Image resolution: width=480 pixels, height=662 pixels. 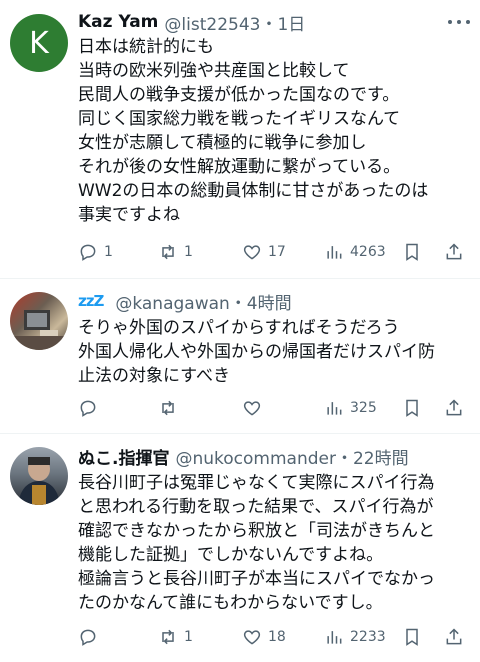 What do you see at coordinates (256, 483) in the screenshot?
I see `text-line: 長谷川町子は冤罪じゃなくて実際にスパイ行為` at bounding box center [256, 483].